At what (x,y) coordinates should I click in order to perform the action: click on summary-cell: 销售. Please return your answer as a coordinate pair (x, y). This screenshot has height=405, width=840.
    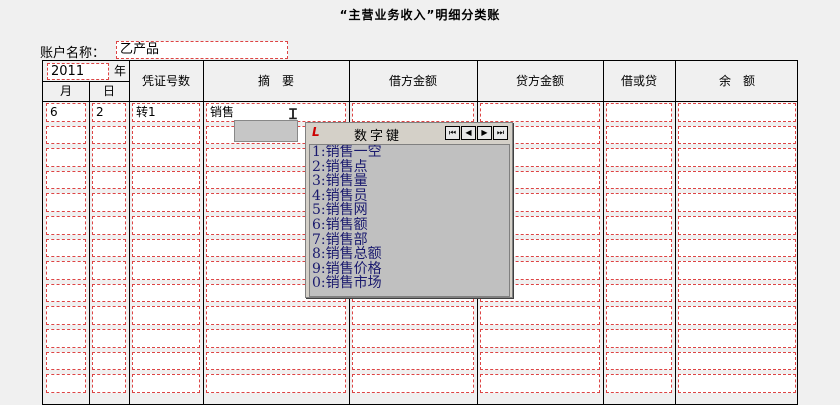
    Looking at the image, I should click on (276, 112).